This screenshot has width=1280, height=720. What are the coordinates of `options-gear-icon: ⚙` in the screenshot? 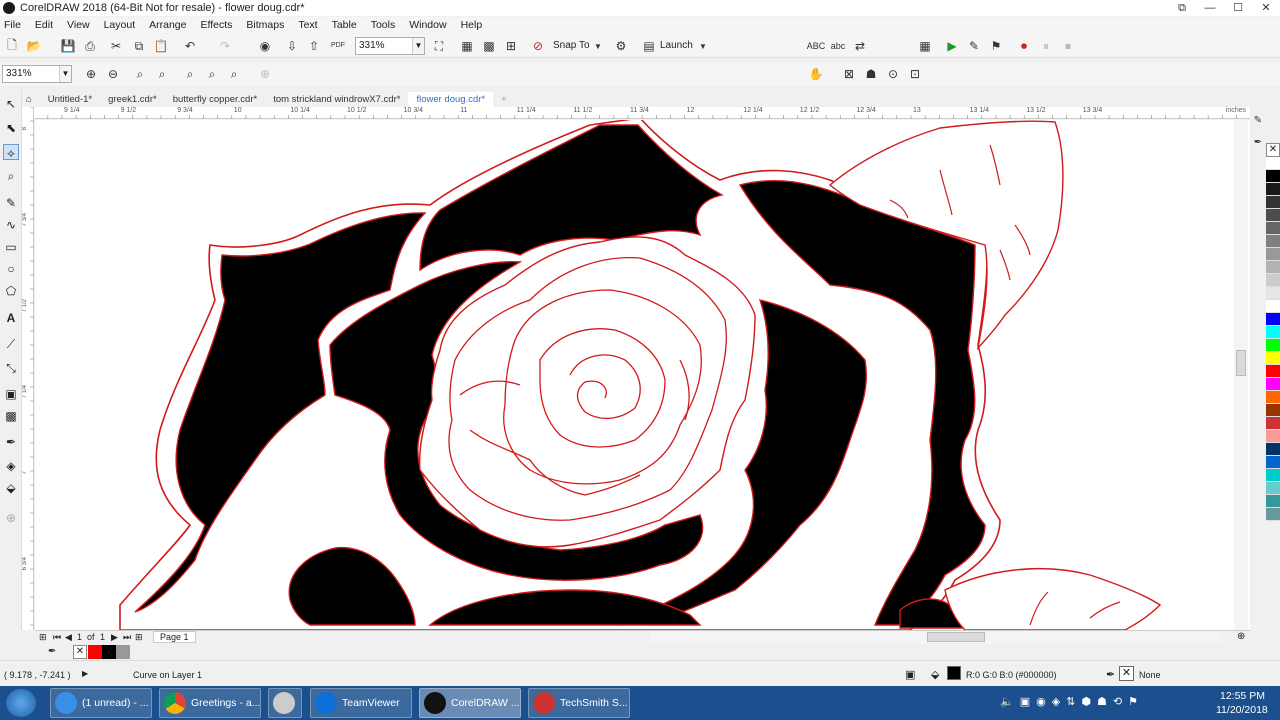 It's located at (621, 46).